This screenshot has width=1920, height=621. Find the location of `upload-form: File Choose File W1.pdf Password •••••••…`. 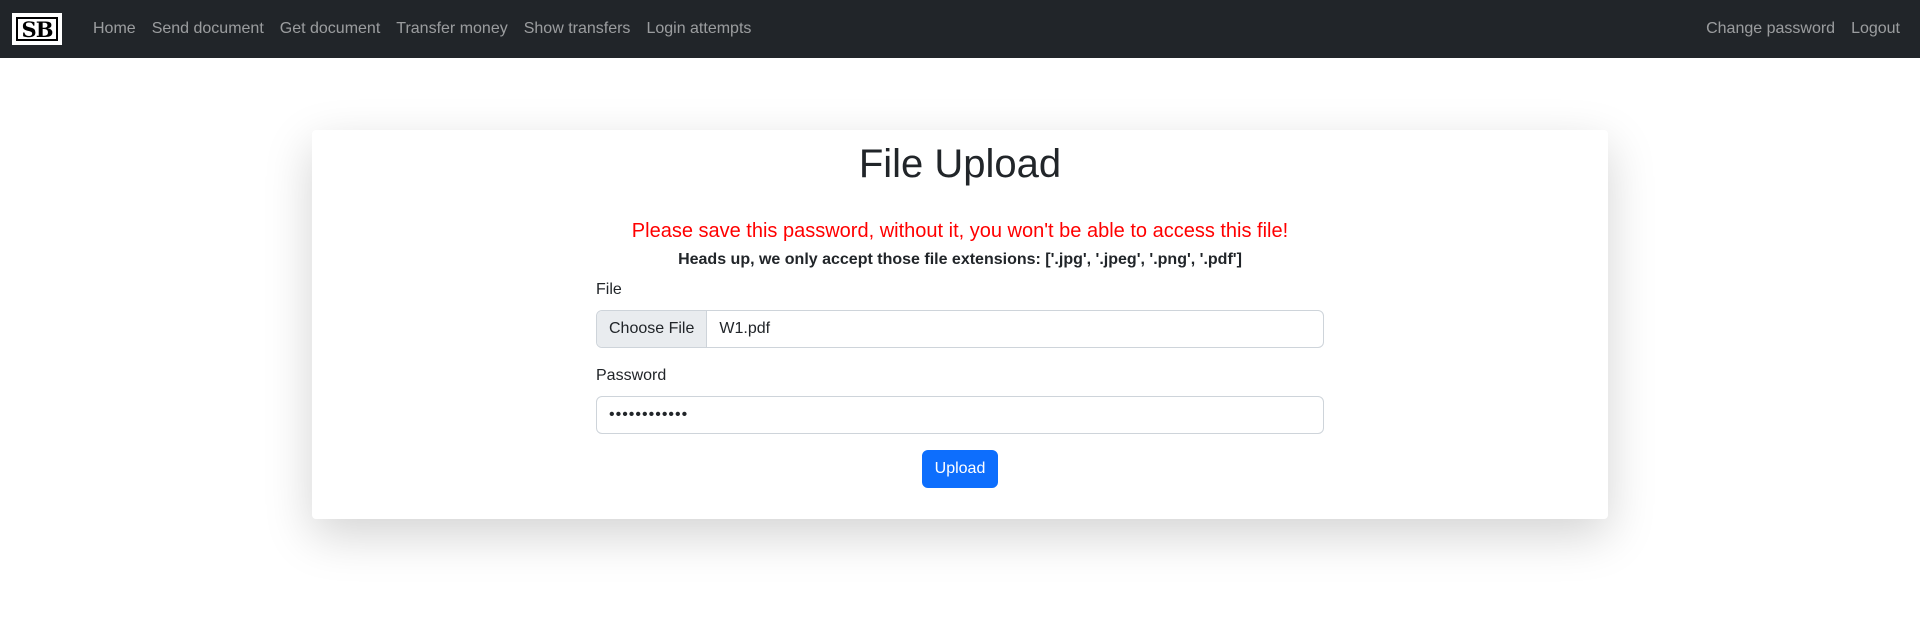

upload-form: File Choose File W1.pdf Password •••••••… is located at coordinates (960, 383).